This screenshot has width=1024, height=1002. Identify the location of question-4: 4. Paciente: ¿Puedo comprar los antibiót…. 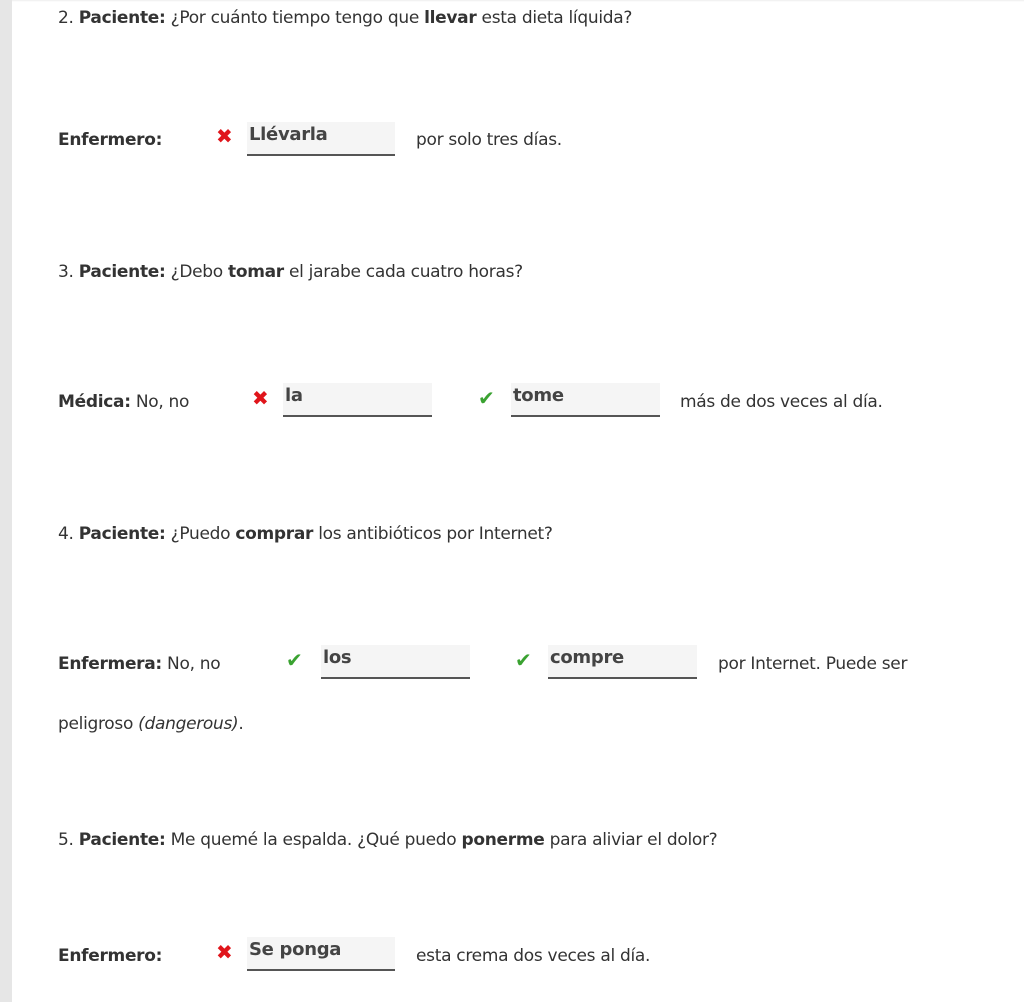
(305, 534).